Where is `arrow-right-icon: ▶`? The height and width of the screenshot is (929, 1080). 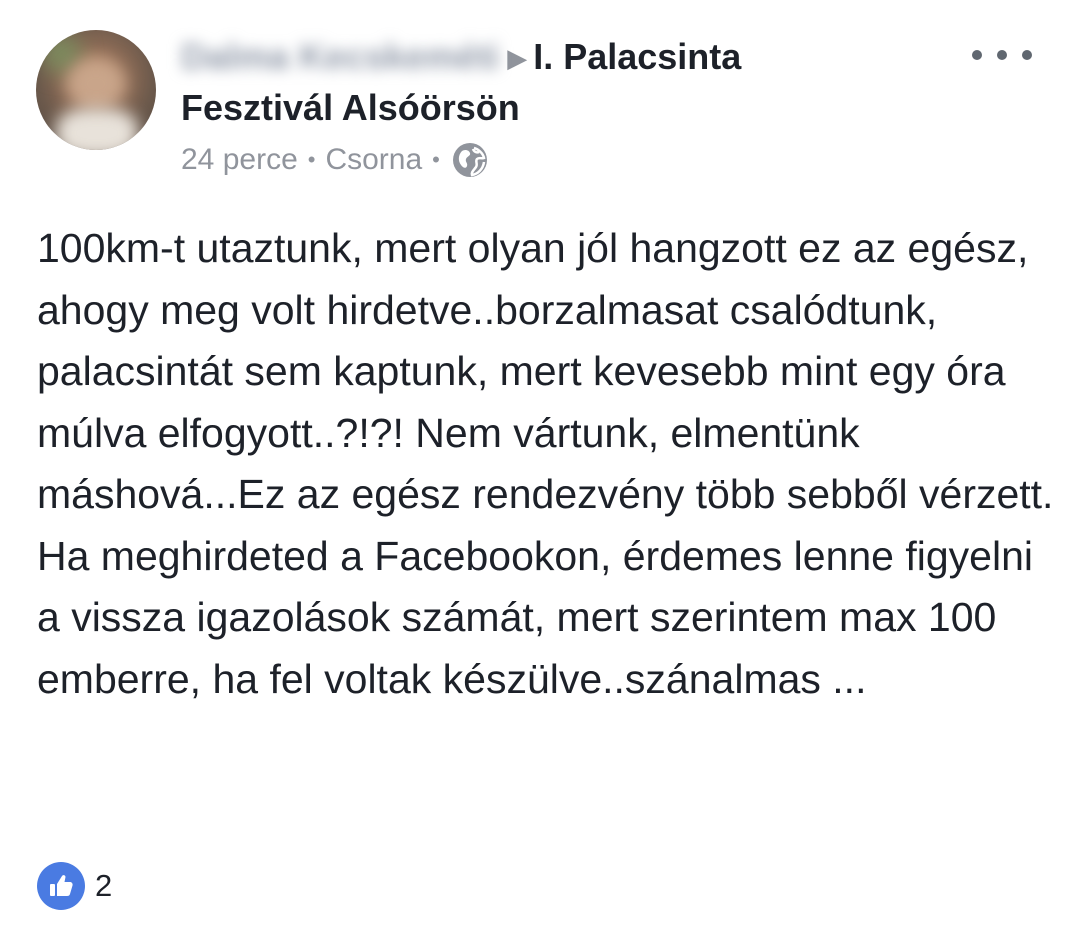 arrow-right-icon: ▶ is located at coordinates (517, 58).